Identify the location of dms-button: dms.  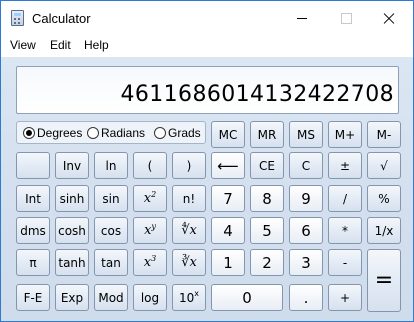
(33, 230).